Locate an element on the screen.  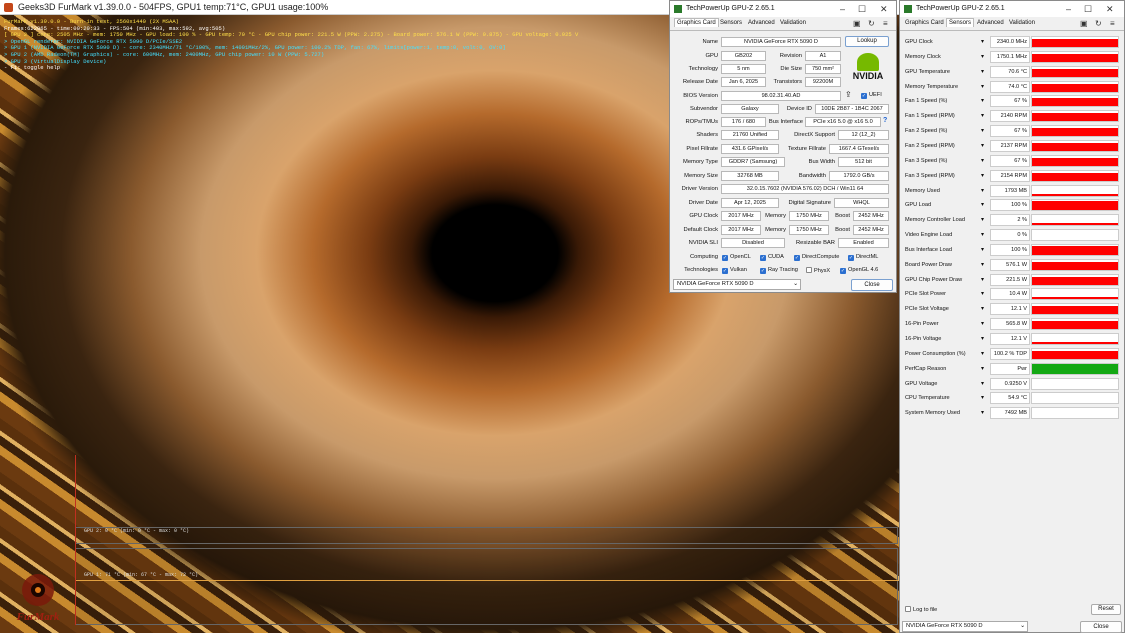
furmark-app-icon is located at coordinates (8, 7).